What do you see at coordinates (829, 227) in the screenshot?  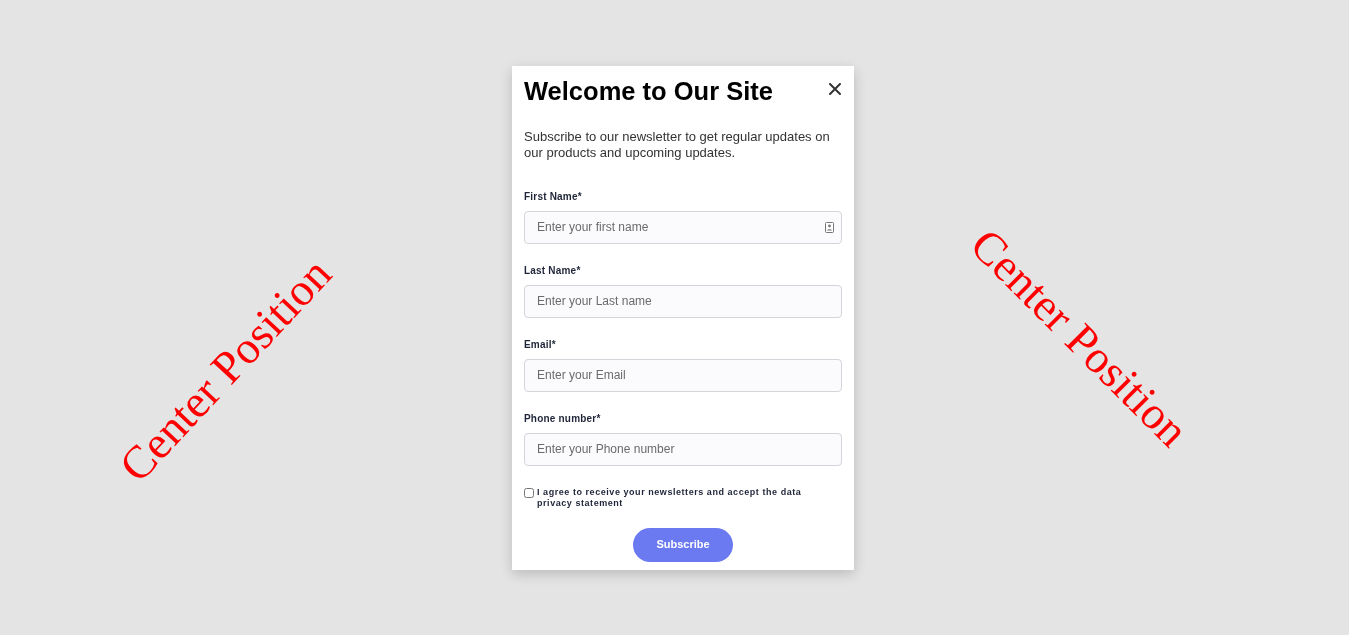 I see `contact-card-icon` at bounding box center [829, 227].